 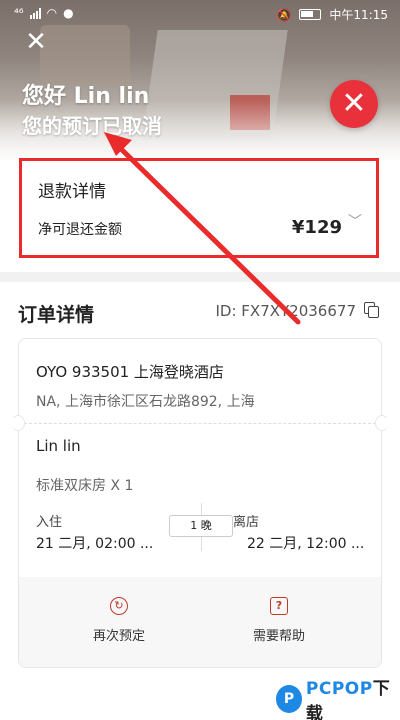 I want to click on battery-icon, so click(x=310, y=14).